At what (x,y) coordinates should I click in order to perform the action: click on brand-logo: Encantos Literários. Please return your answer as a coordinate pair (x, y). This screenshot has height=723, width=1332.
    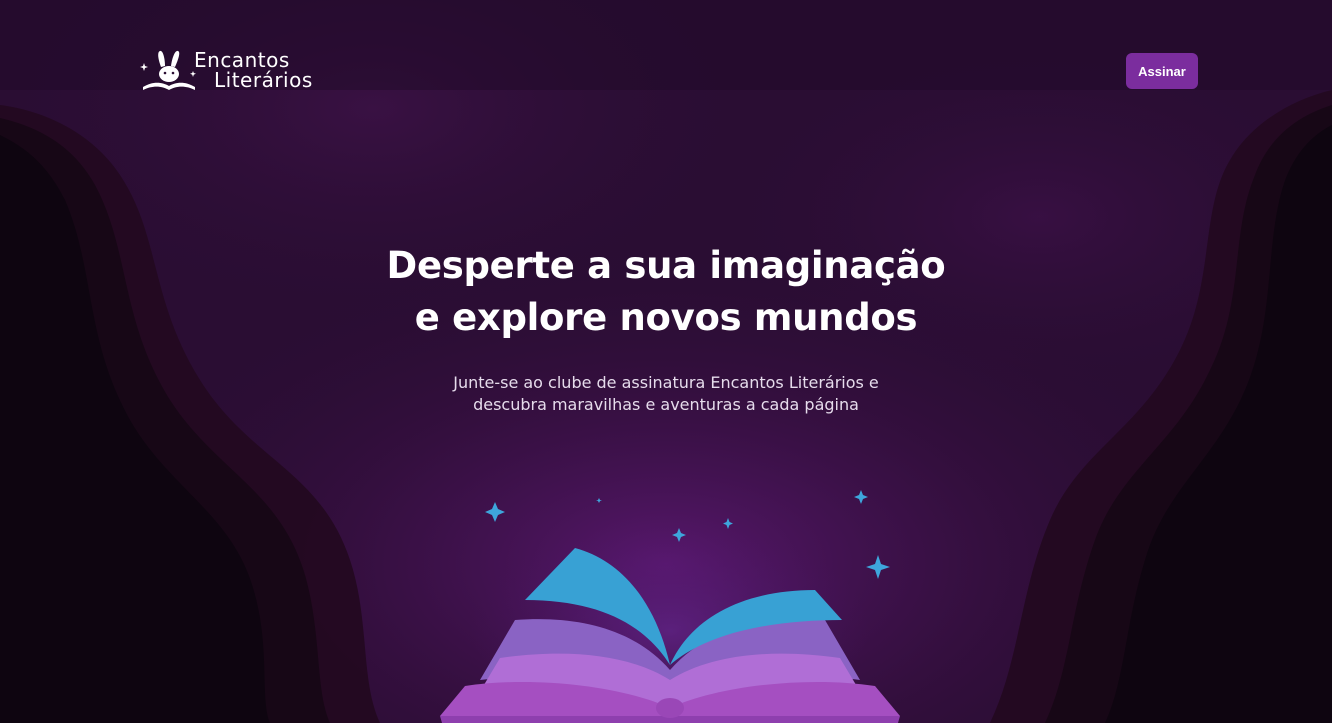
    Looking at the image, I should click on (238, 70).